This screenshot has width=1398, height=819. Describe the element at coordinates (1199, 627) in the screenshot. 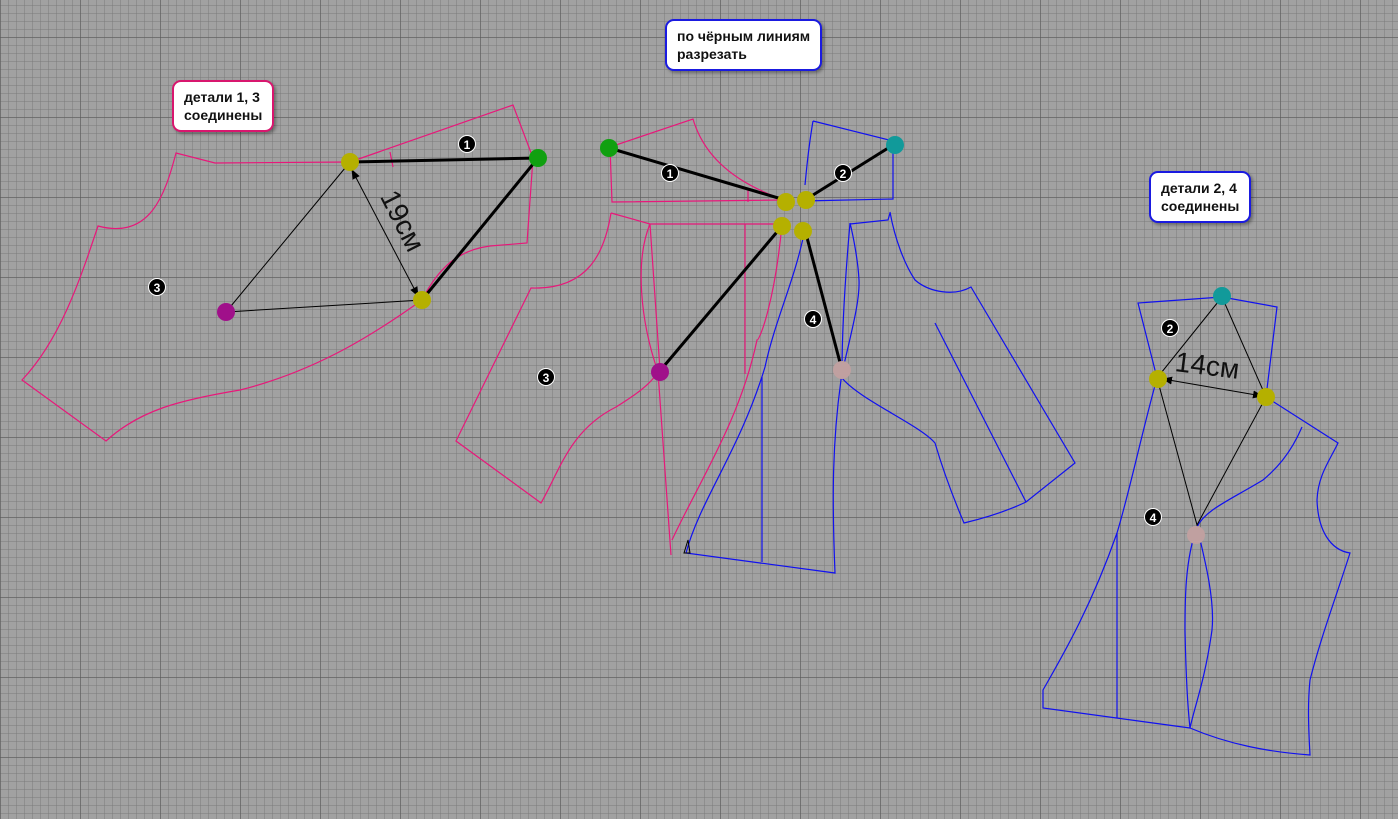

I see `center-curve` at that location.